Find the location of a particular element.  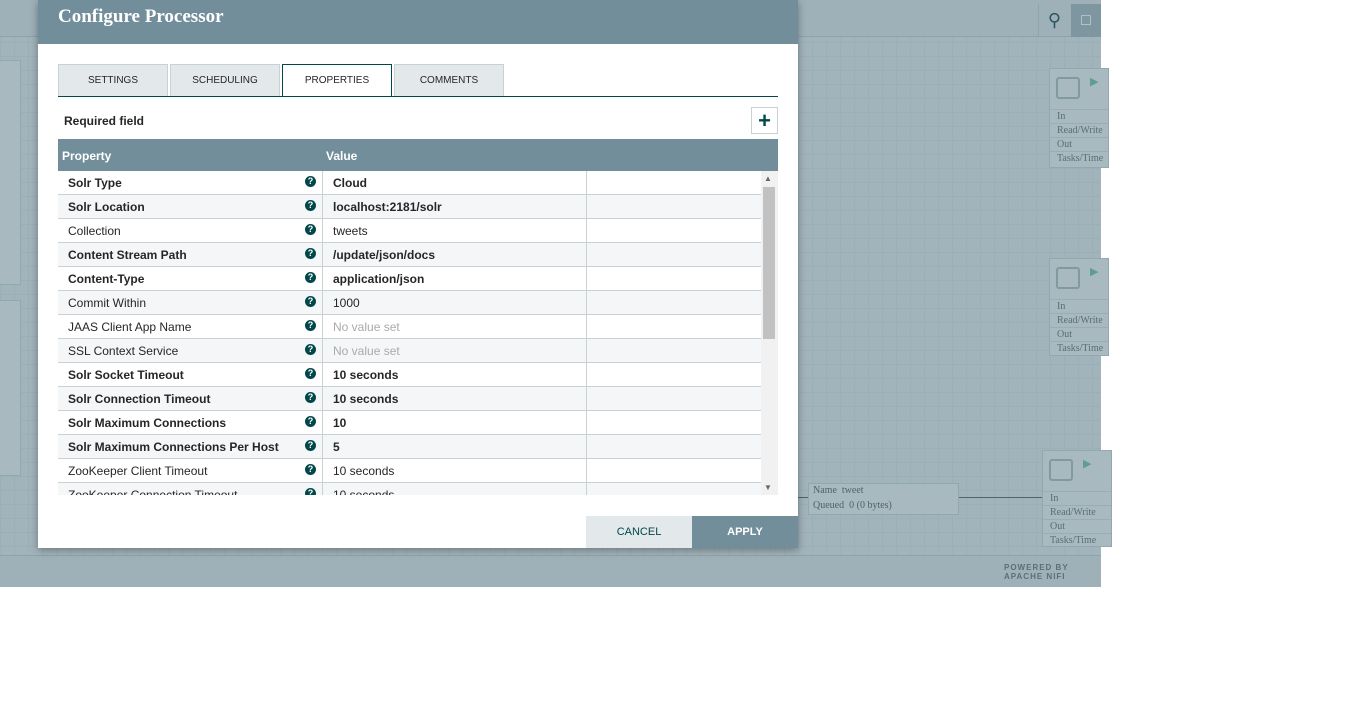

property-value: /update/json/docs is located at coordinates (384, 255).